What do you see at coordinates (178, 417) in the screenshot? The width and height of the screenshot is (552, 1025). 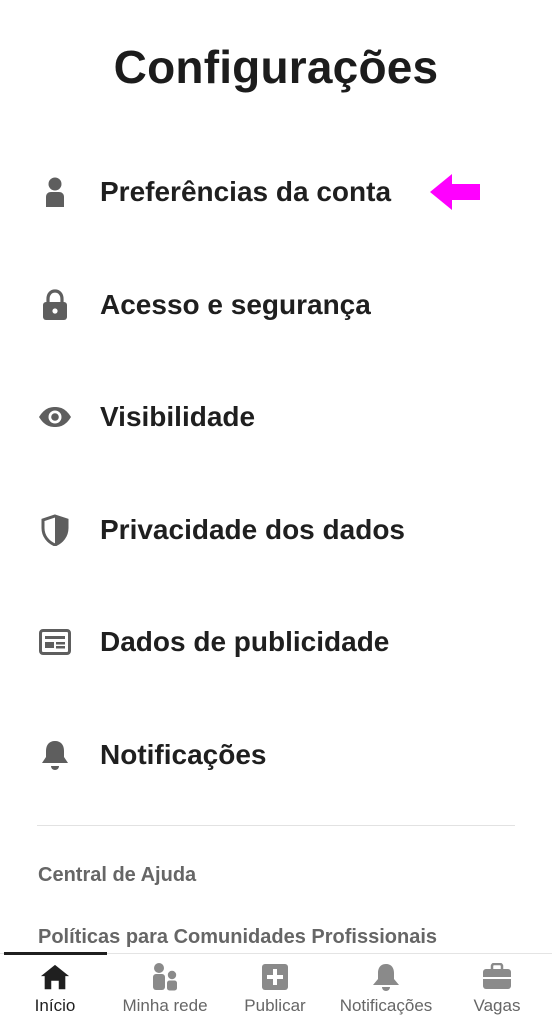 I see `menu-item-label: Visibilidade` at bounding box center [178, 417].